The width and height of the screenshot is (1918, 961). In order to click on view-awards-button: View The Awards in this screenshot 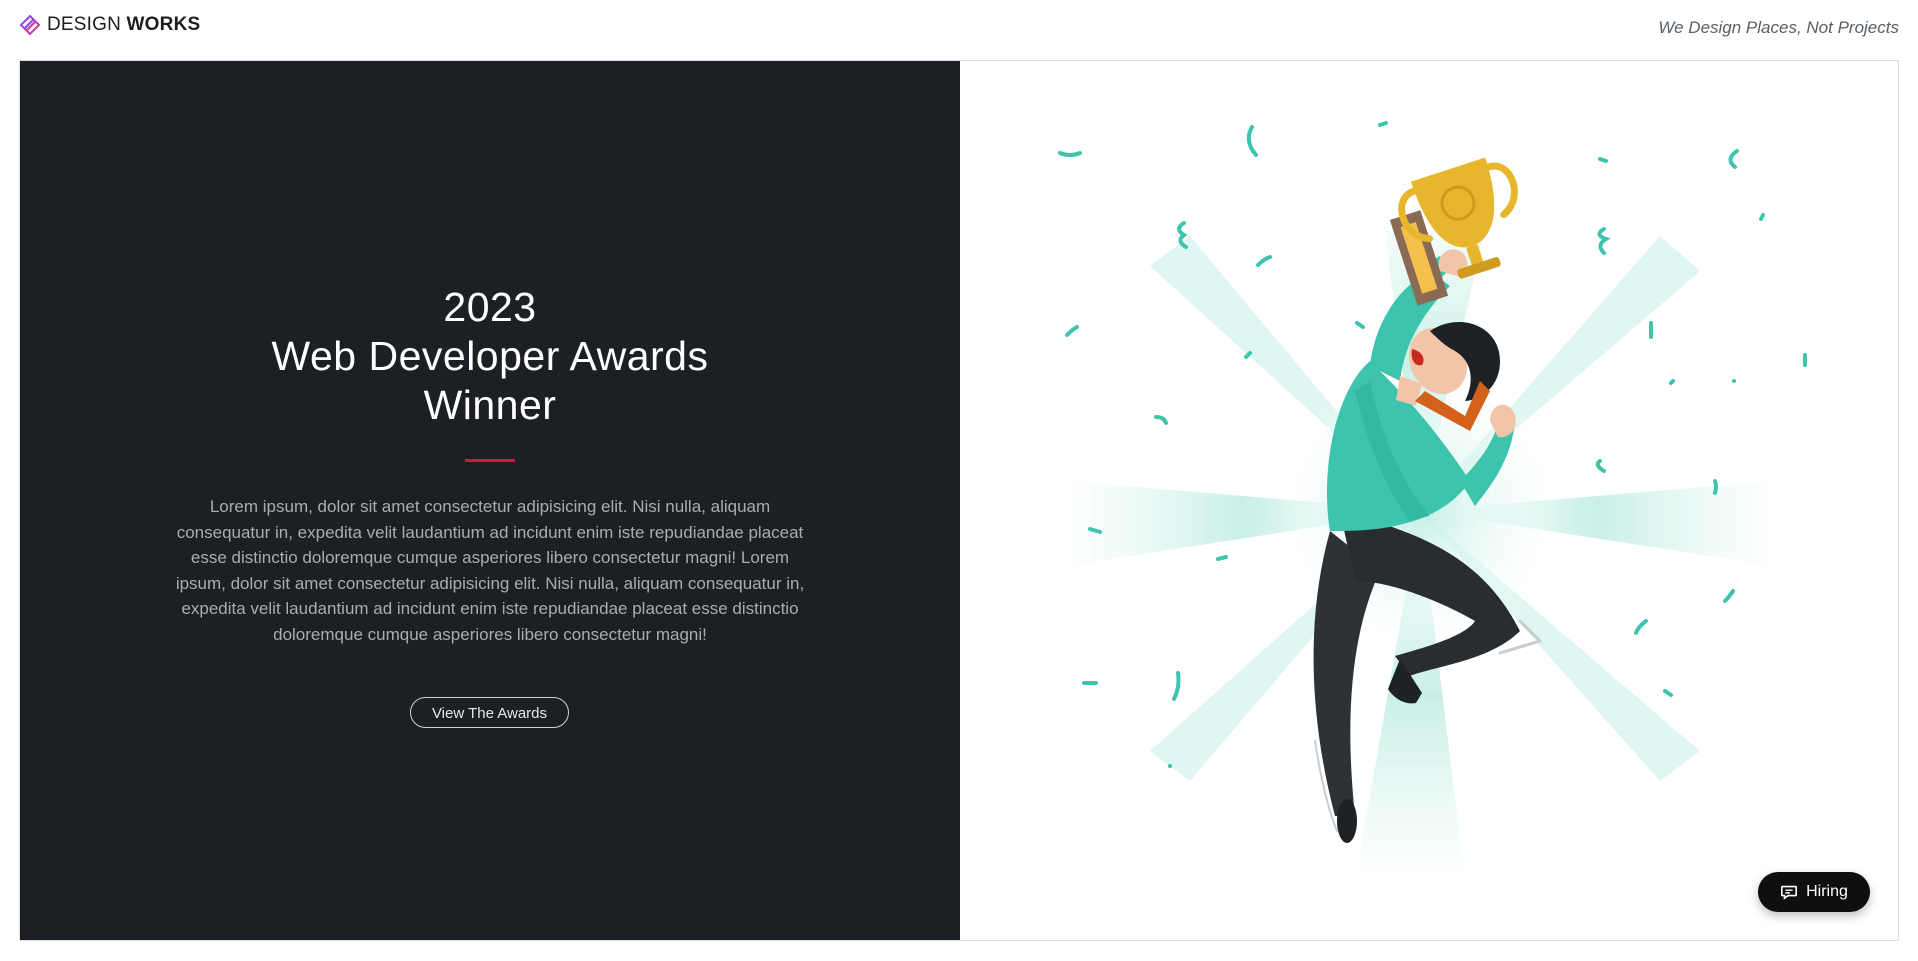, I will do `click(489, 712)`.